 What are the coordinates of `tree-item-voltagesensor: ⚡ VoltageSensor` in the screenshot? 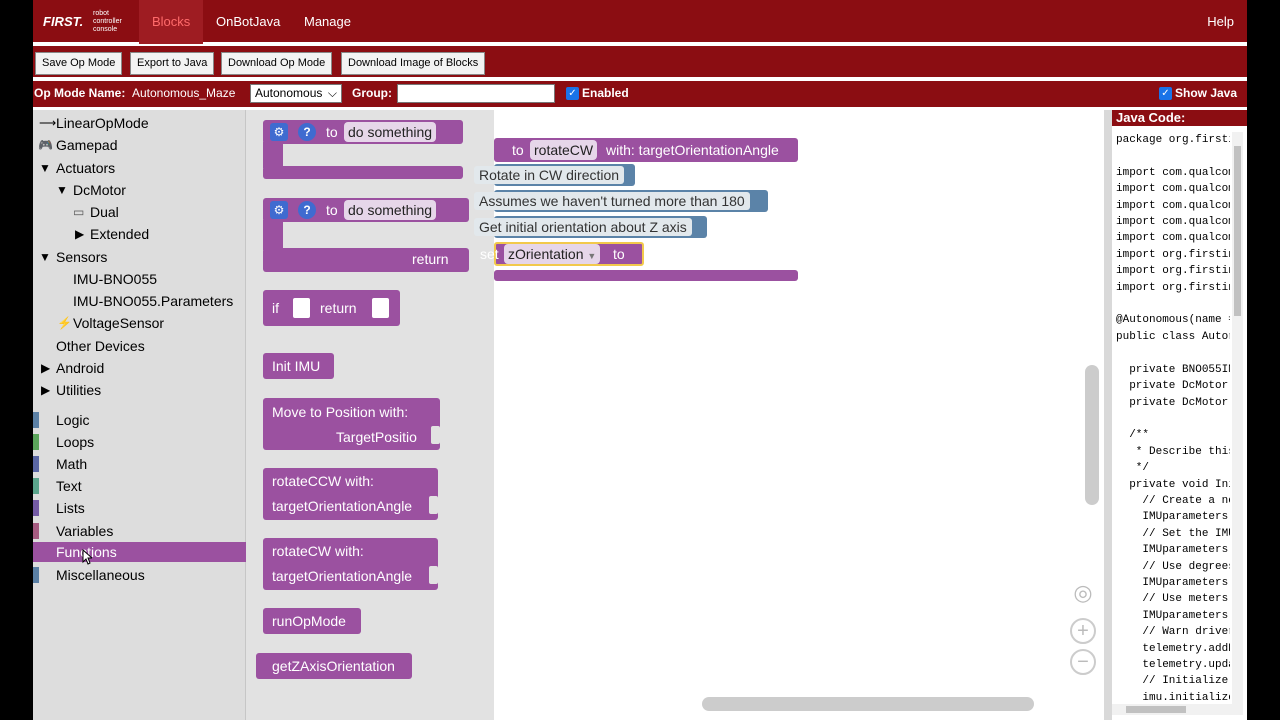 It's located at (139, 323).